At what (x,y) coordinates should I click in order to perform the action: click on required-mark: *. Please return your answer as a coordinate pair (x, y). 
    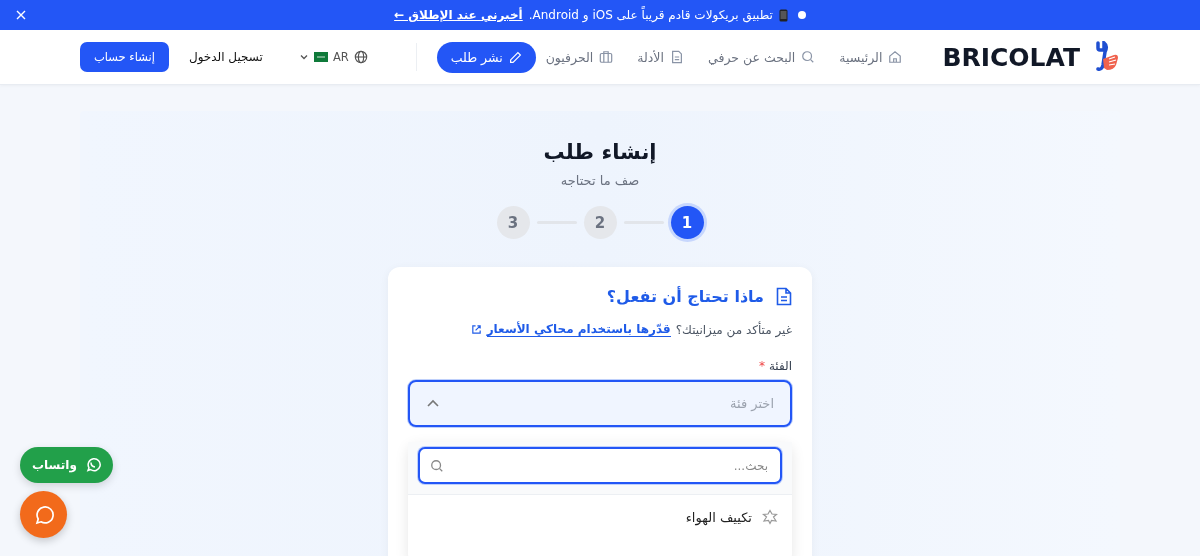
    Looking at the image, I should click on (761, 366).